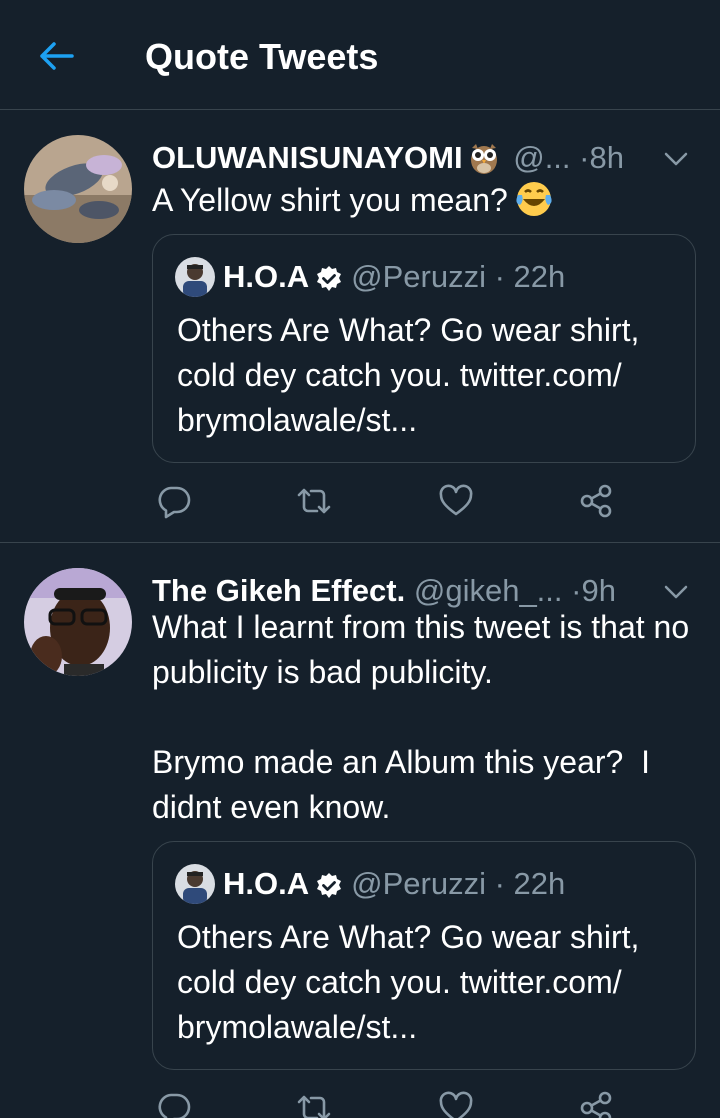 The height and width of the screenshot is (1118, 720). Describe the element at coordinates (424, 204) in the screenshot. I see `tweet-text: A Yellow shirt you mean?` at that location.